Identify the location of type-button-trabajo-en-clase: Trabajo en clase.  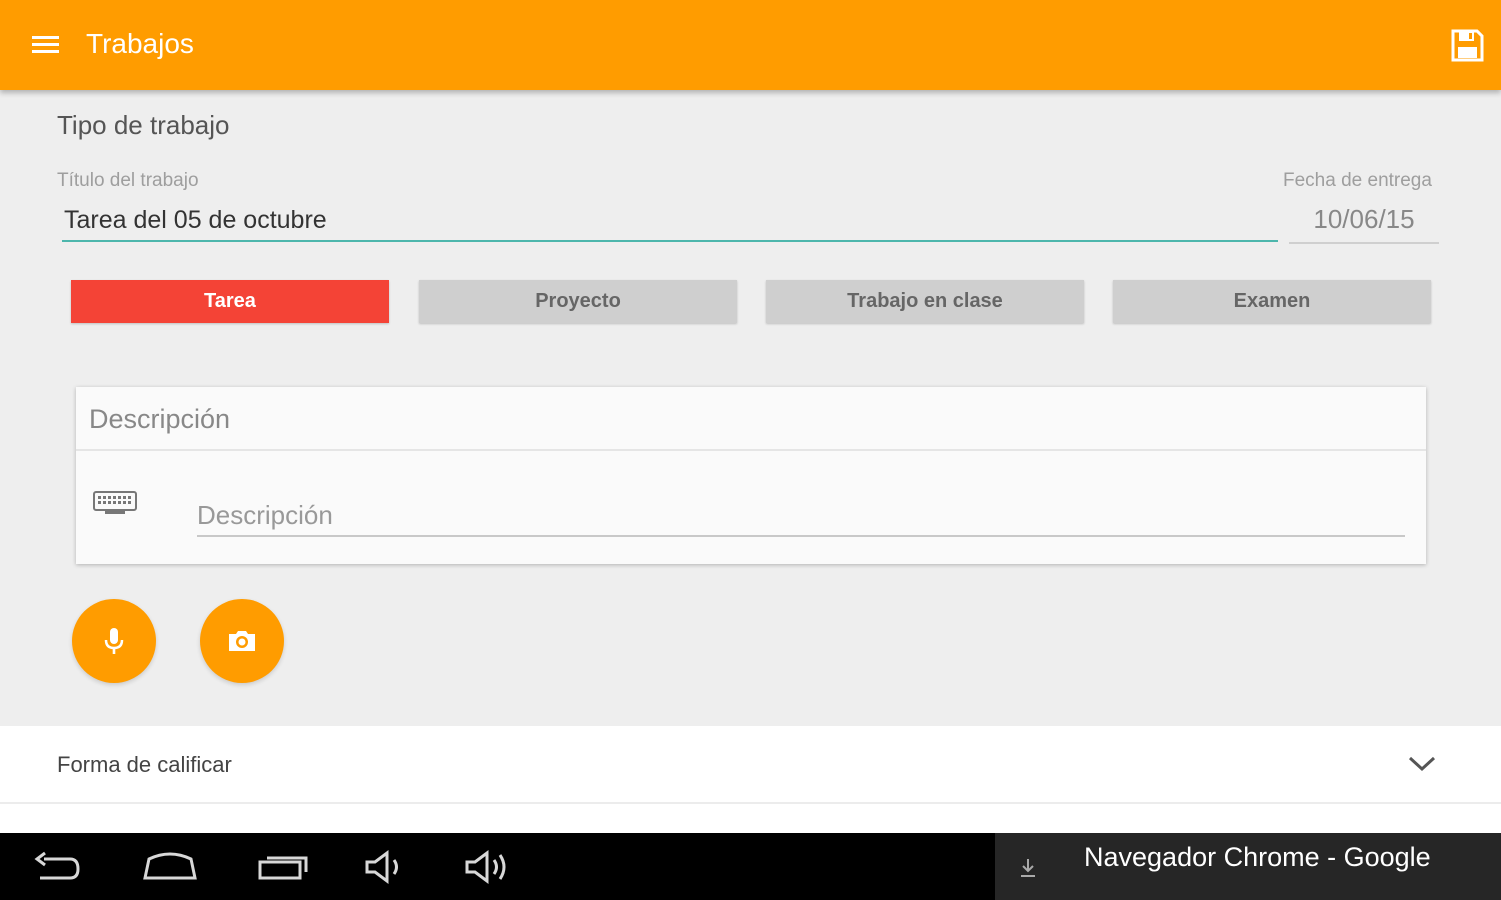
(925, 301).